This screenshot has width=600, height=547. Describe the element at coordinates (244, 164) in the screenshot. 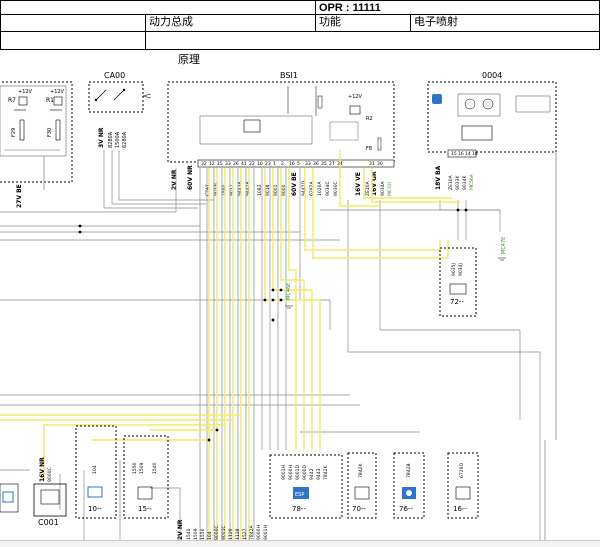

I see `svg-text: 41` at that location.